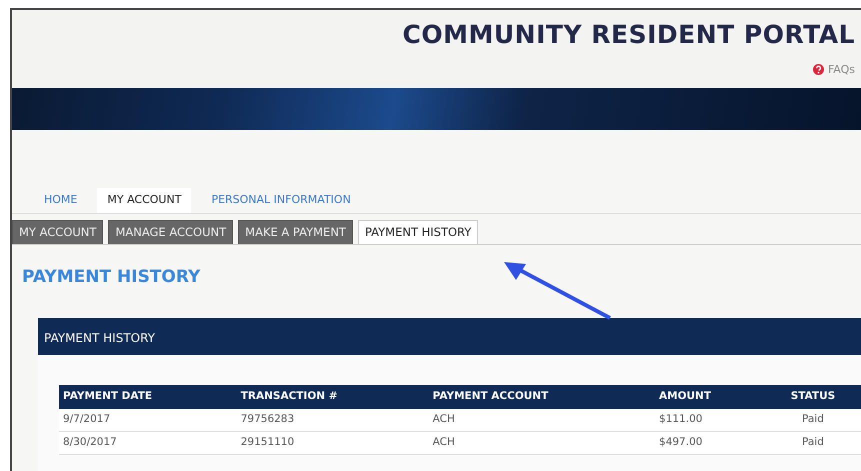 The image size is (861, 471). I want to click on column-header: TRANSACTION #, so click(332, 397).